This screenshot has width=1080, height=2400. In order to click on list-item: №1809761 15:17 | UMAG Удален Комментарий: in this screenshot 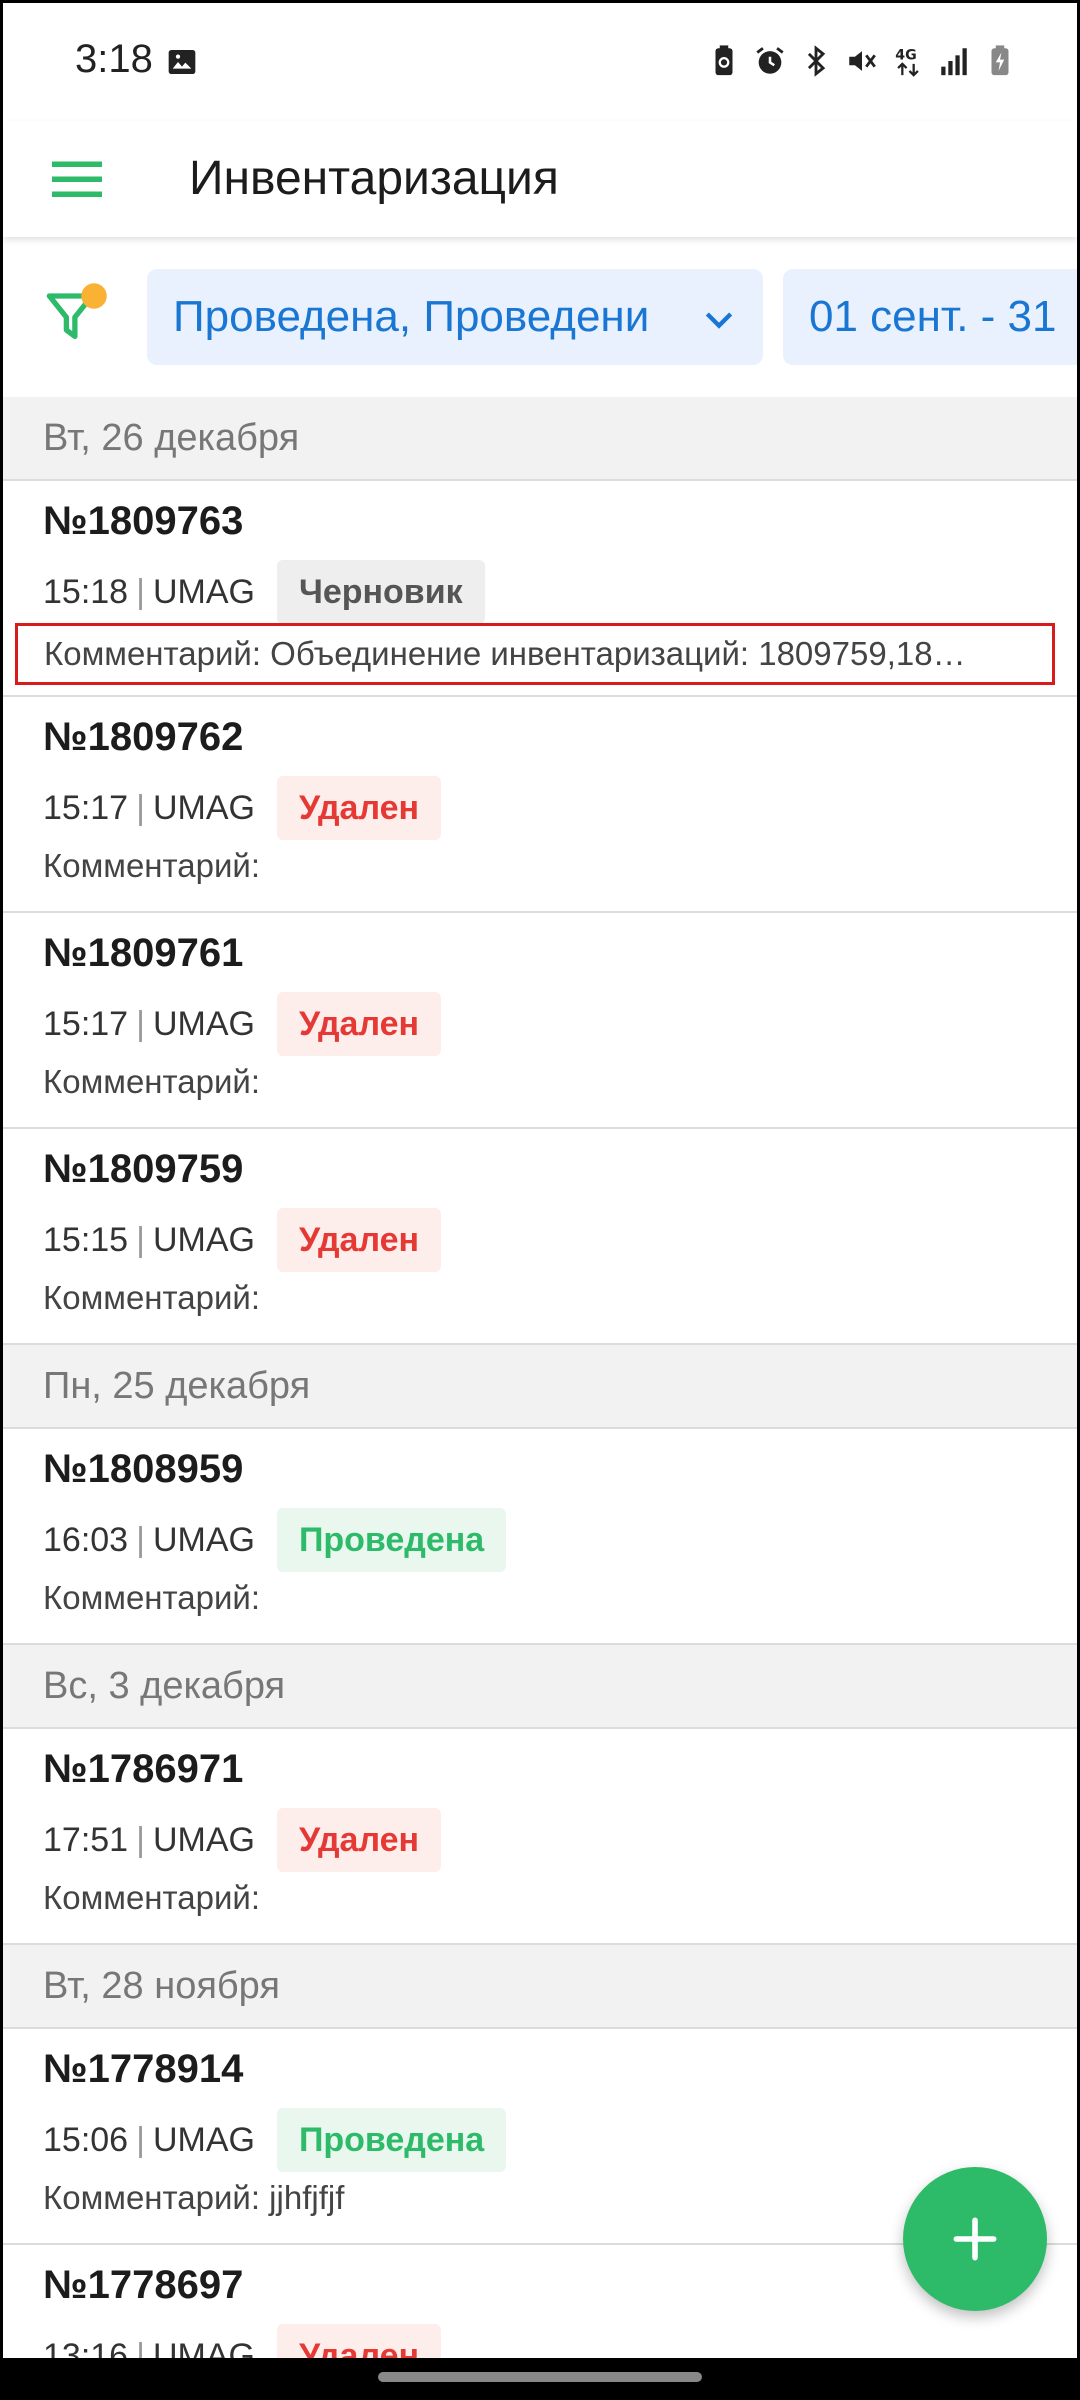, I will do `click(540, 1021)`.